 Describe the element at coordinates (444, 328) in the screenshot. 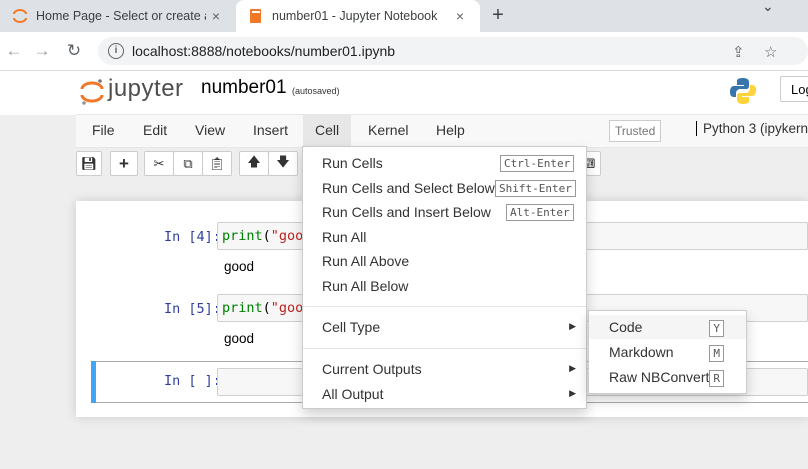

I see `menu-item-cell-type: Cell Type ▶` at that location.